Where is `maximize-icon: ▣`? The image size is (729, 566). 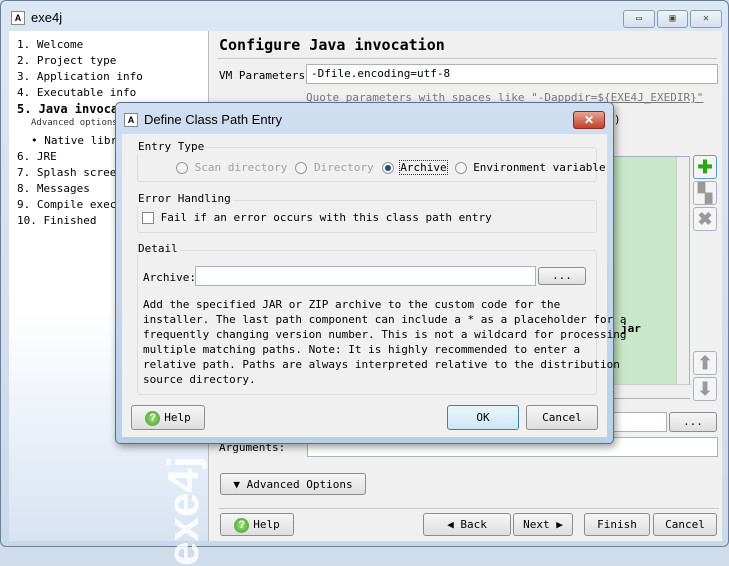
maximize-icon: ▣ is located at coordinates (672, 18).